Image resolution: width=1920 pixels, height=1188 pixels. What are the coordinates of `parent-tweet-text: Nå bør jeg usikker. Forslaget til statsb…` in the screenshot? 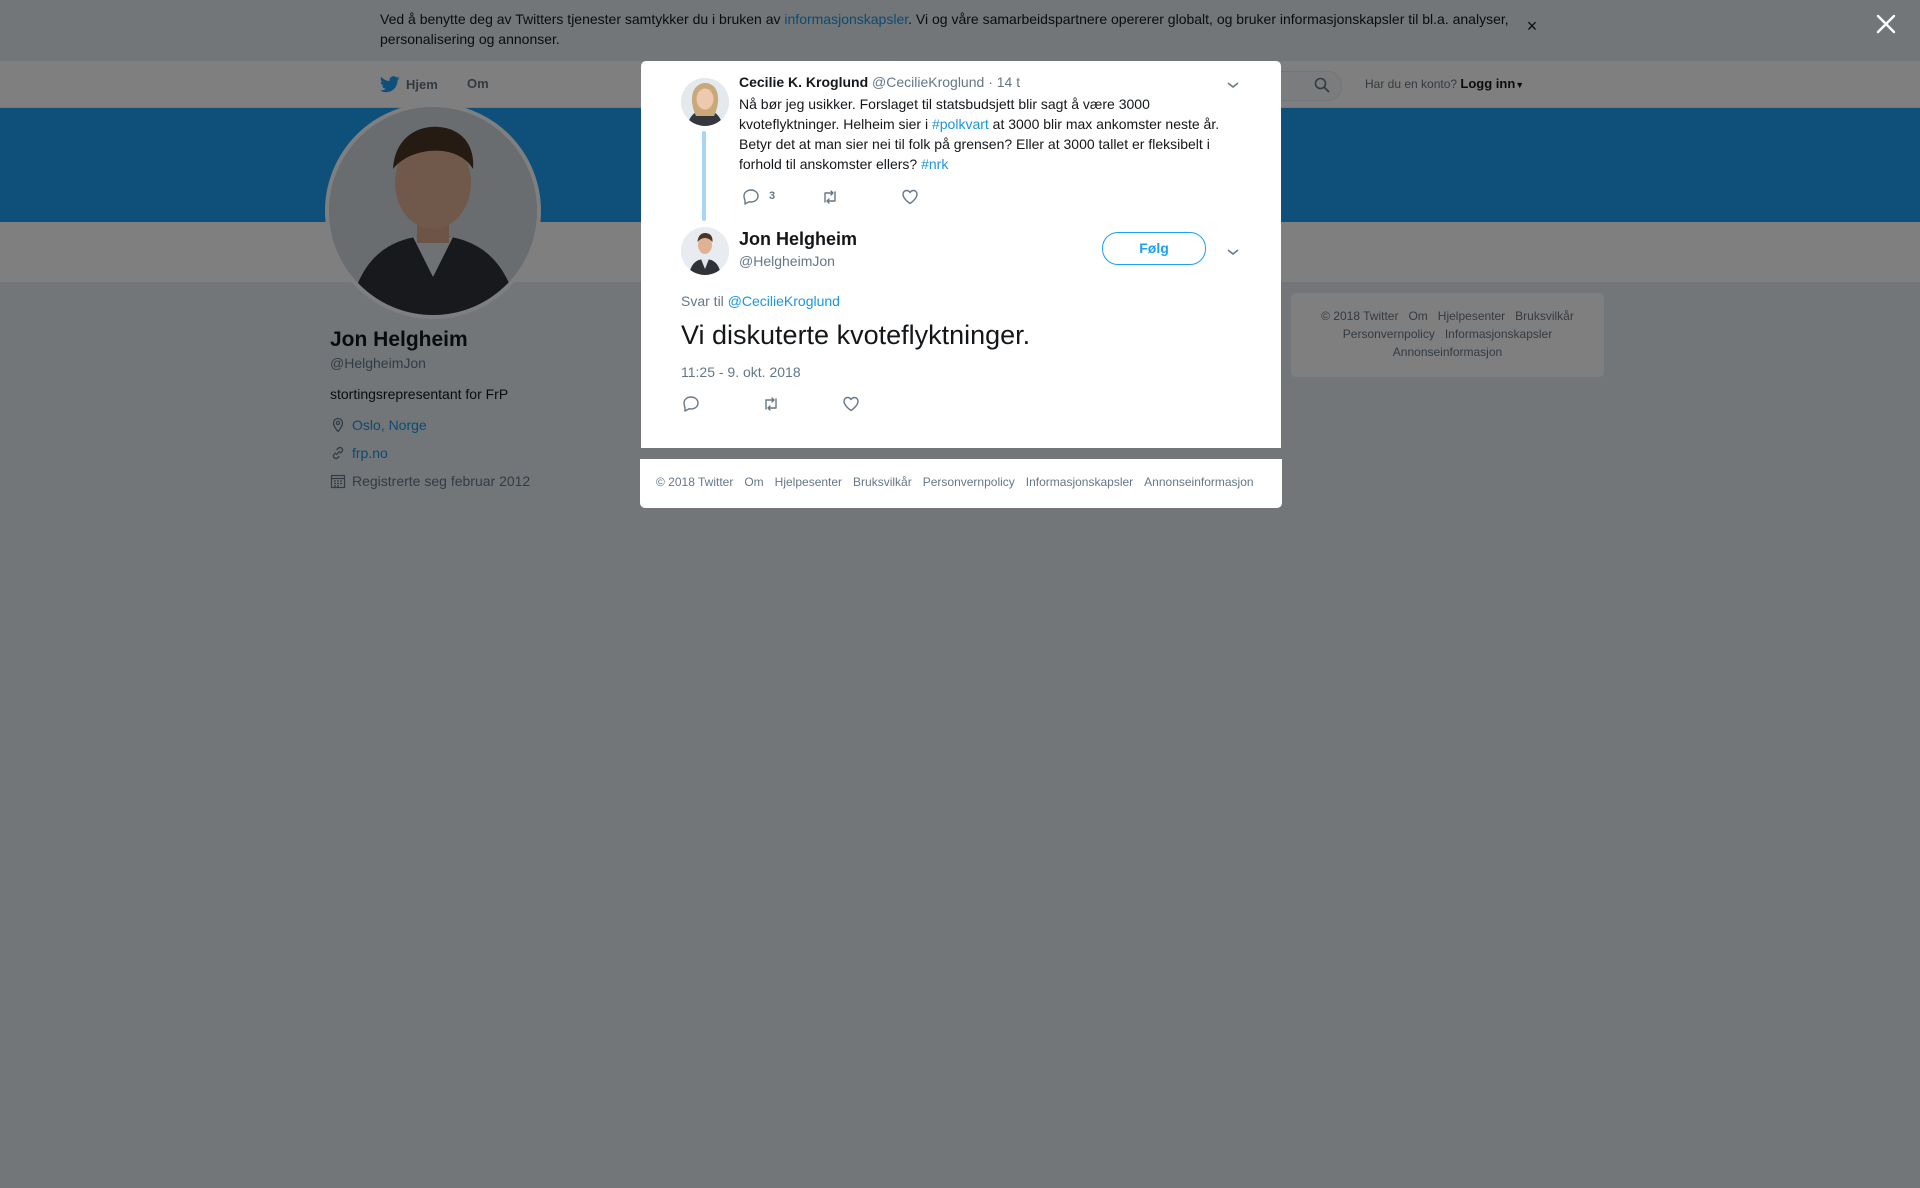 It's located at (979, 134).